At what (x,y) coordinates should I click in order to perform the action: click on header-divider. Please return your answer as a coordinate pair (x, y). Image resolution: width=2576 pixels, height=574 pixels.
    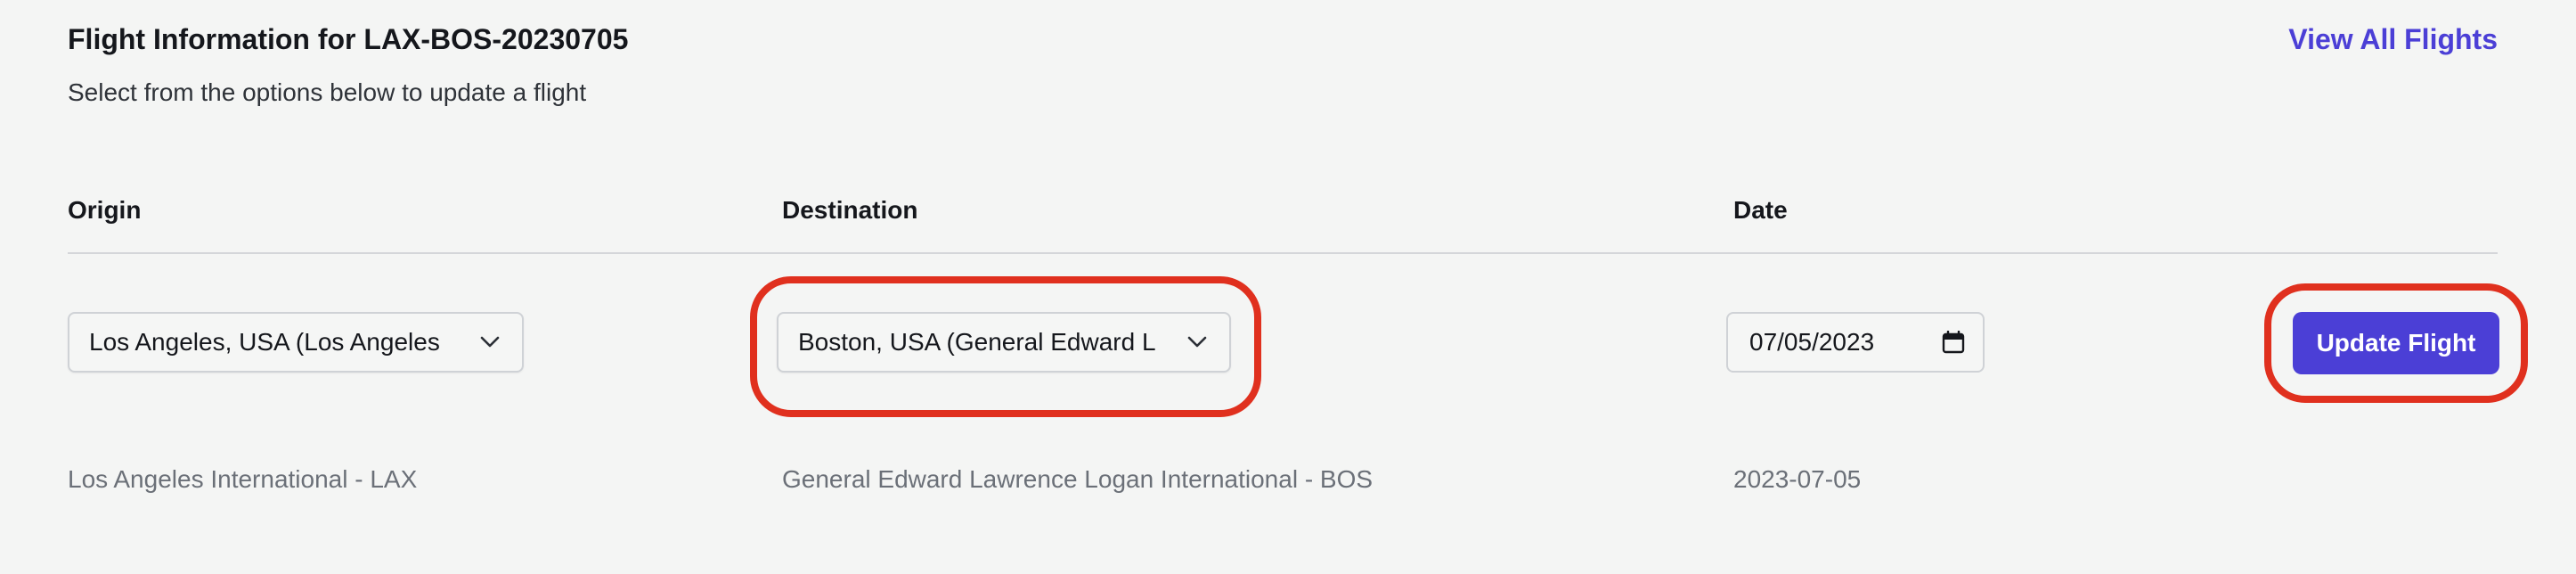
    Looking at the image, I should click on (1283, 253).